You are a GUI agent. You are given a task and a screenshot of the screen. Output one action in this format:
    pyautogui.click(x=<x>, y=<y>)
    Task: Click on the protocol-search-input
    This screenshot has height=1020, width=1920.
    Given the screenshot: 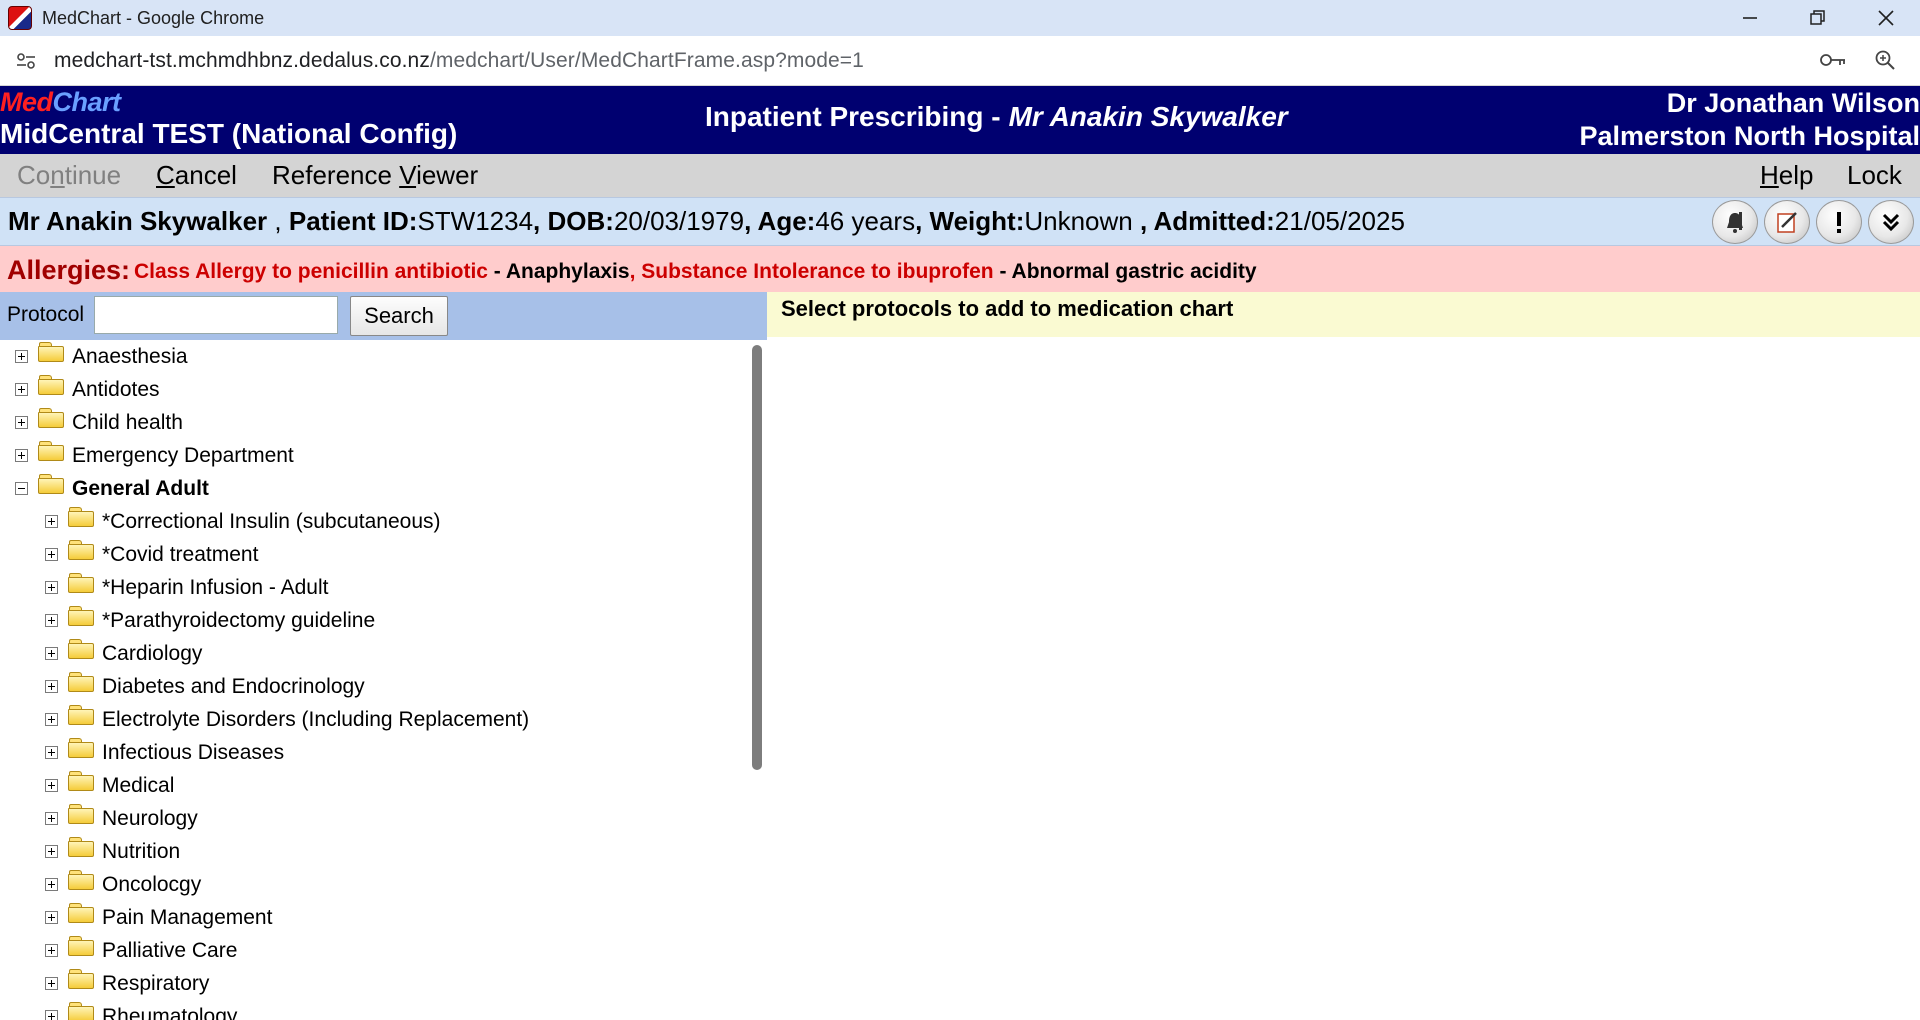 What is the action you would take?
    pyautogui.click(x=216, y=315)
    